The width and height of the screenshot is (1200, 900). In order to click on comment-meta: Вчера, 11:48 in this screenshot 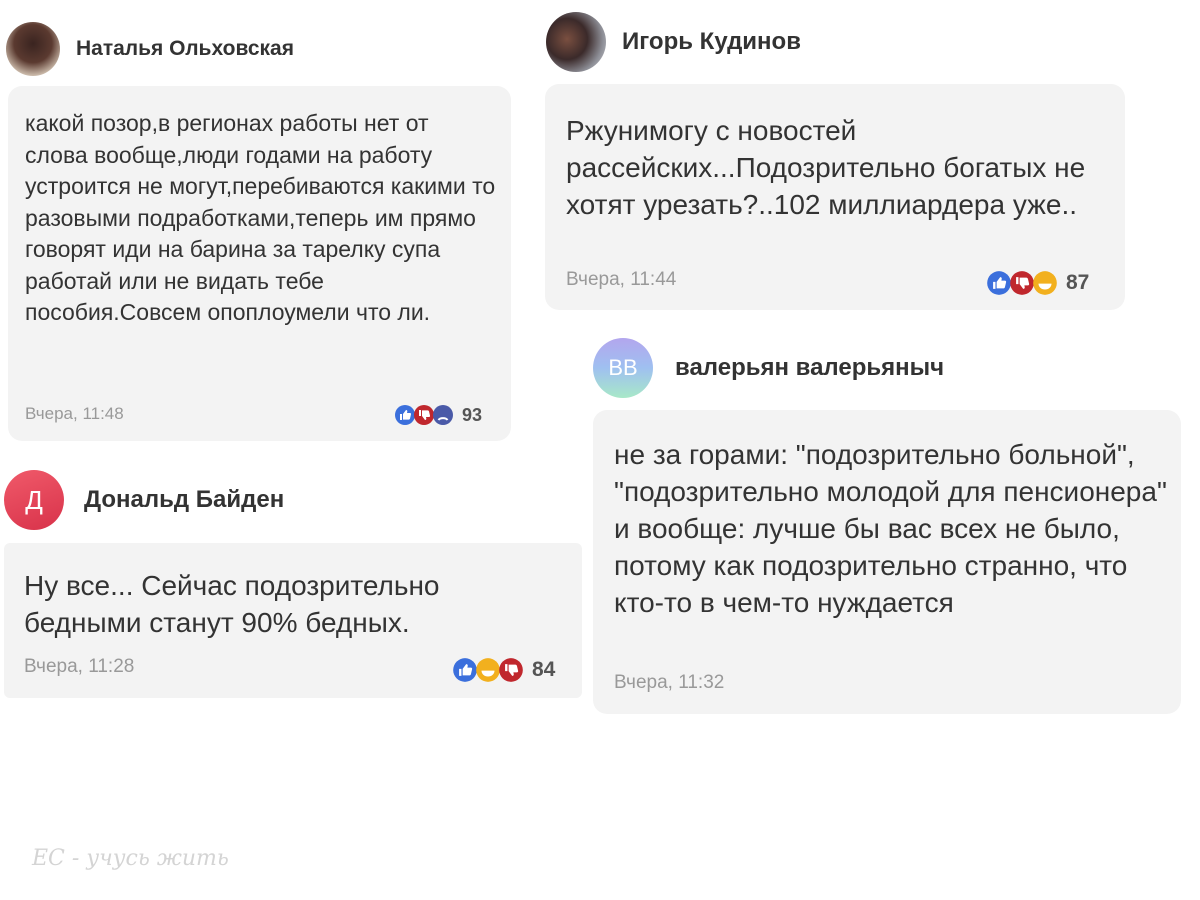, I will do `click(74, 414)`.